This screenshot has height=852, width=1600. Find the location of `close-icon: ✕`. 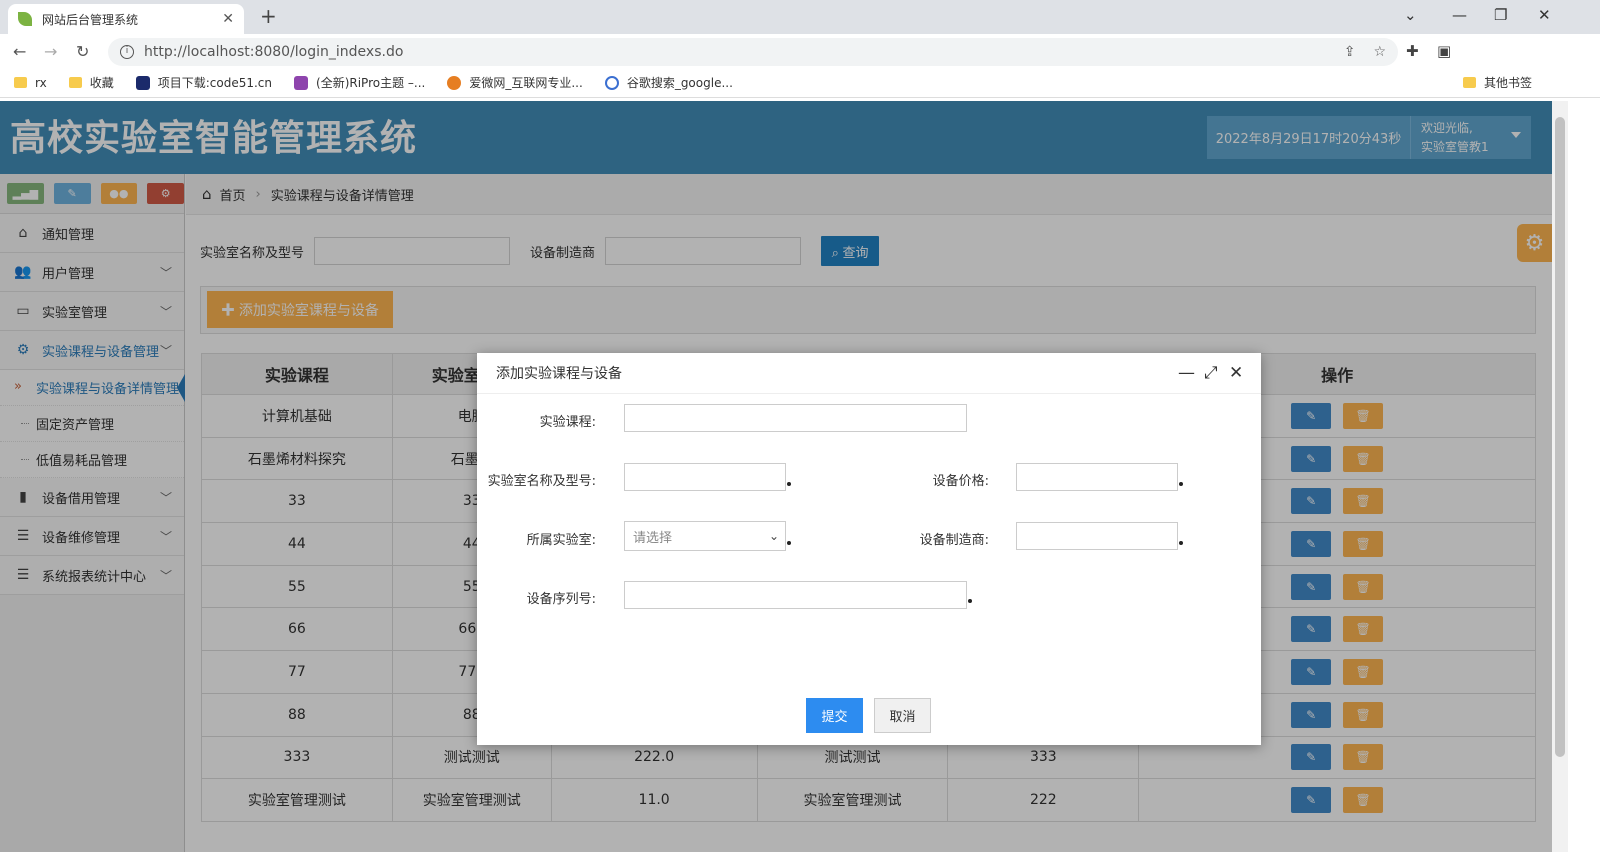

close-icon: ✕ is located at coordinates (1236, 373).